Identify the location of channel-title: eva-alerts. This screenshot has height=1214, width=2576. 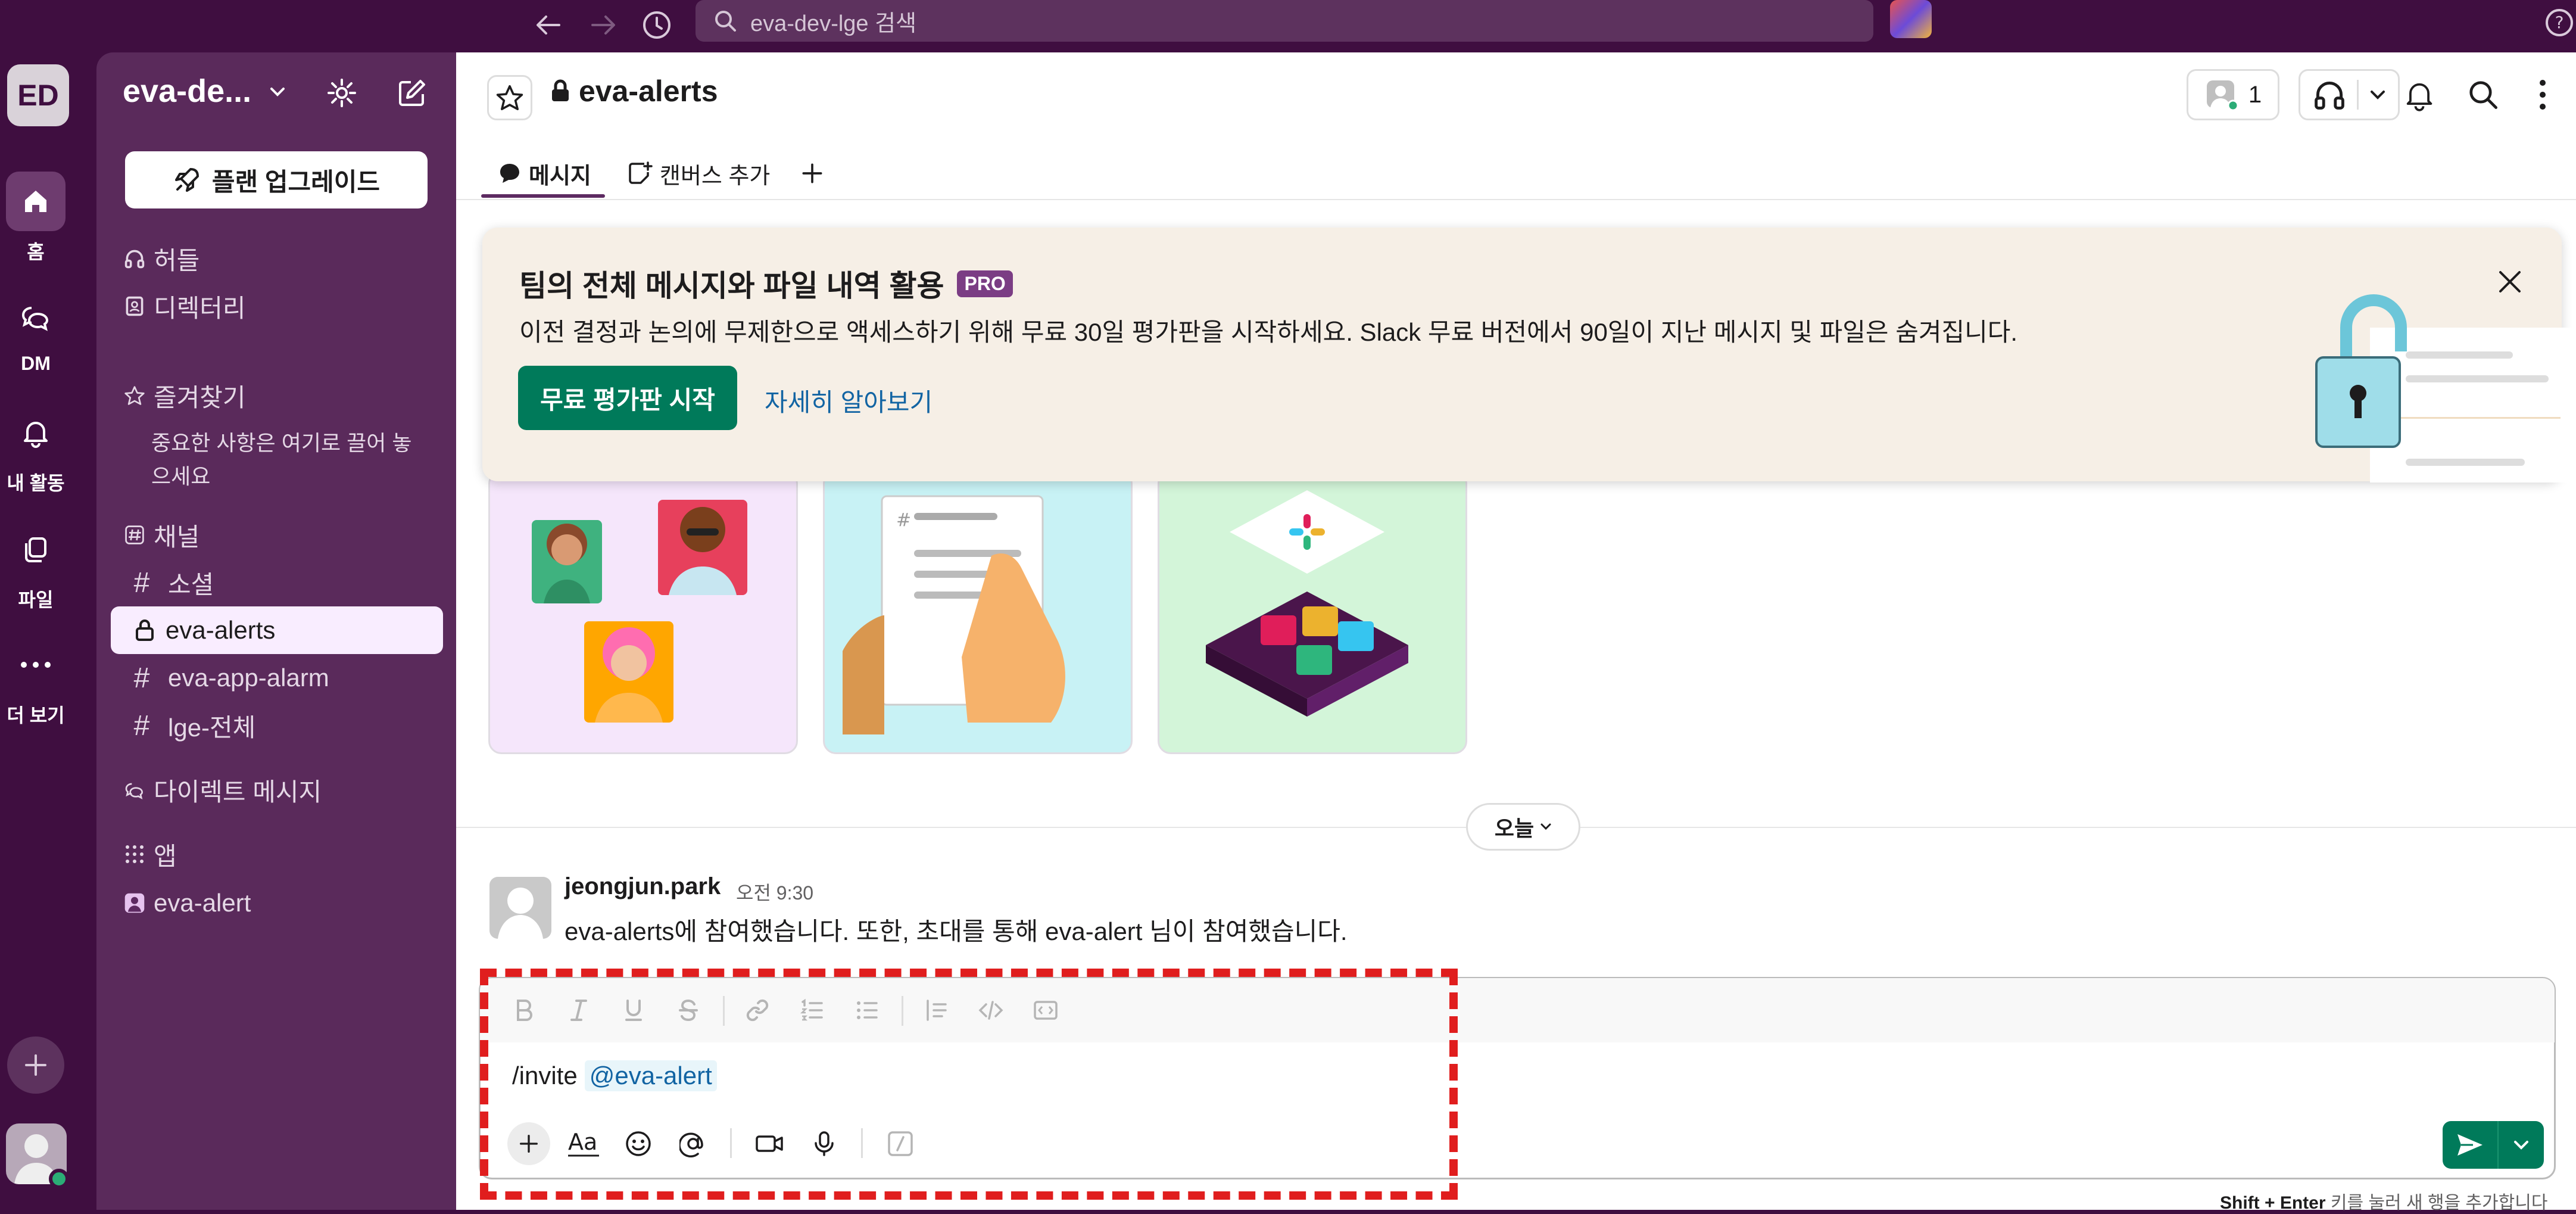
(634, 91).